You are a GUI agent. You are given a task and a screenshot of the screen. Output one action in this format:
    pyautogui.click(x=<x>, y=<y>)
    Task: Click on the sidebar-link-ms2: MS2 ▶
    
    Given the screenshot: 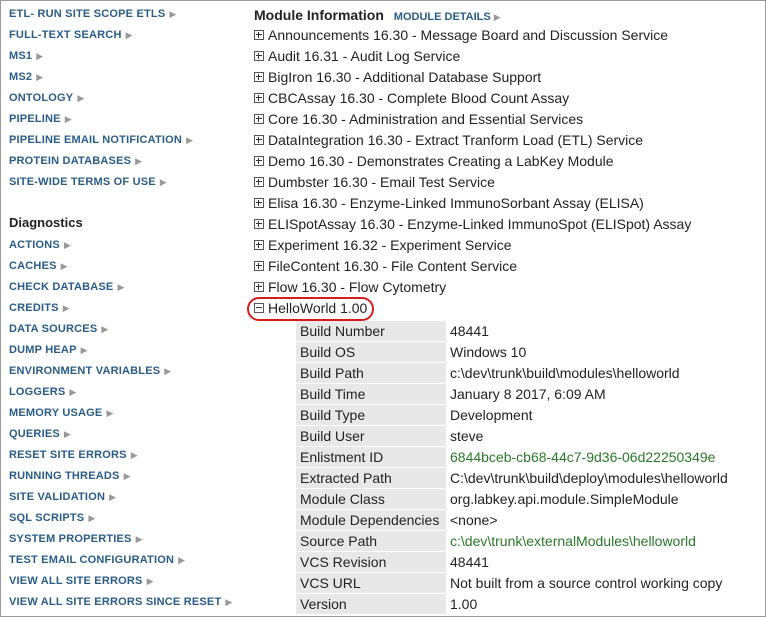 What is the action you would take?
    pyautogui.click(x=26, y=77)
    